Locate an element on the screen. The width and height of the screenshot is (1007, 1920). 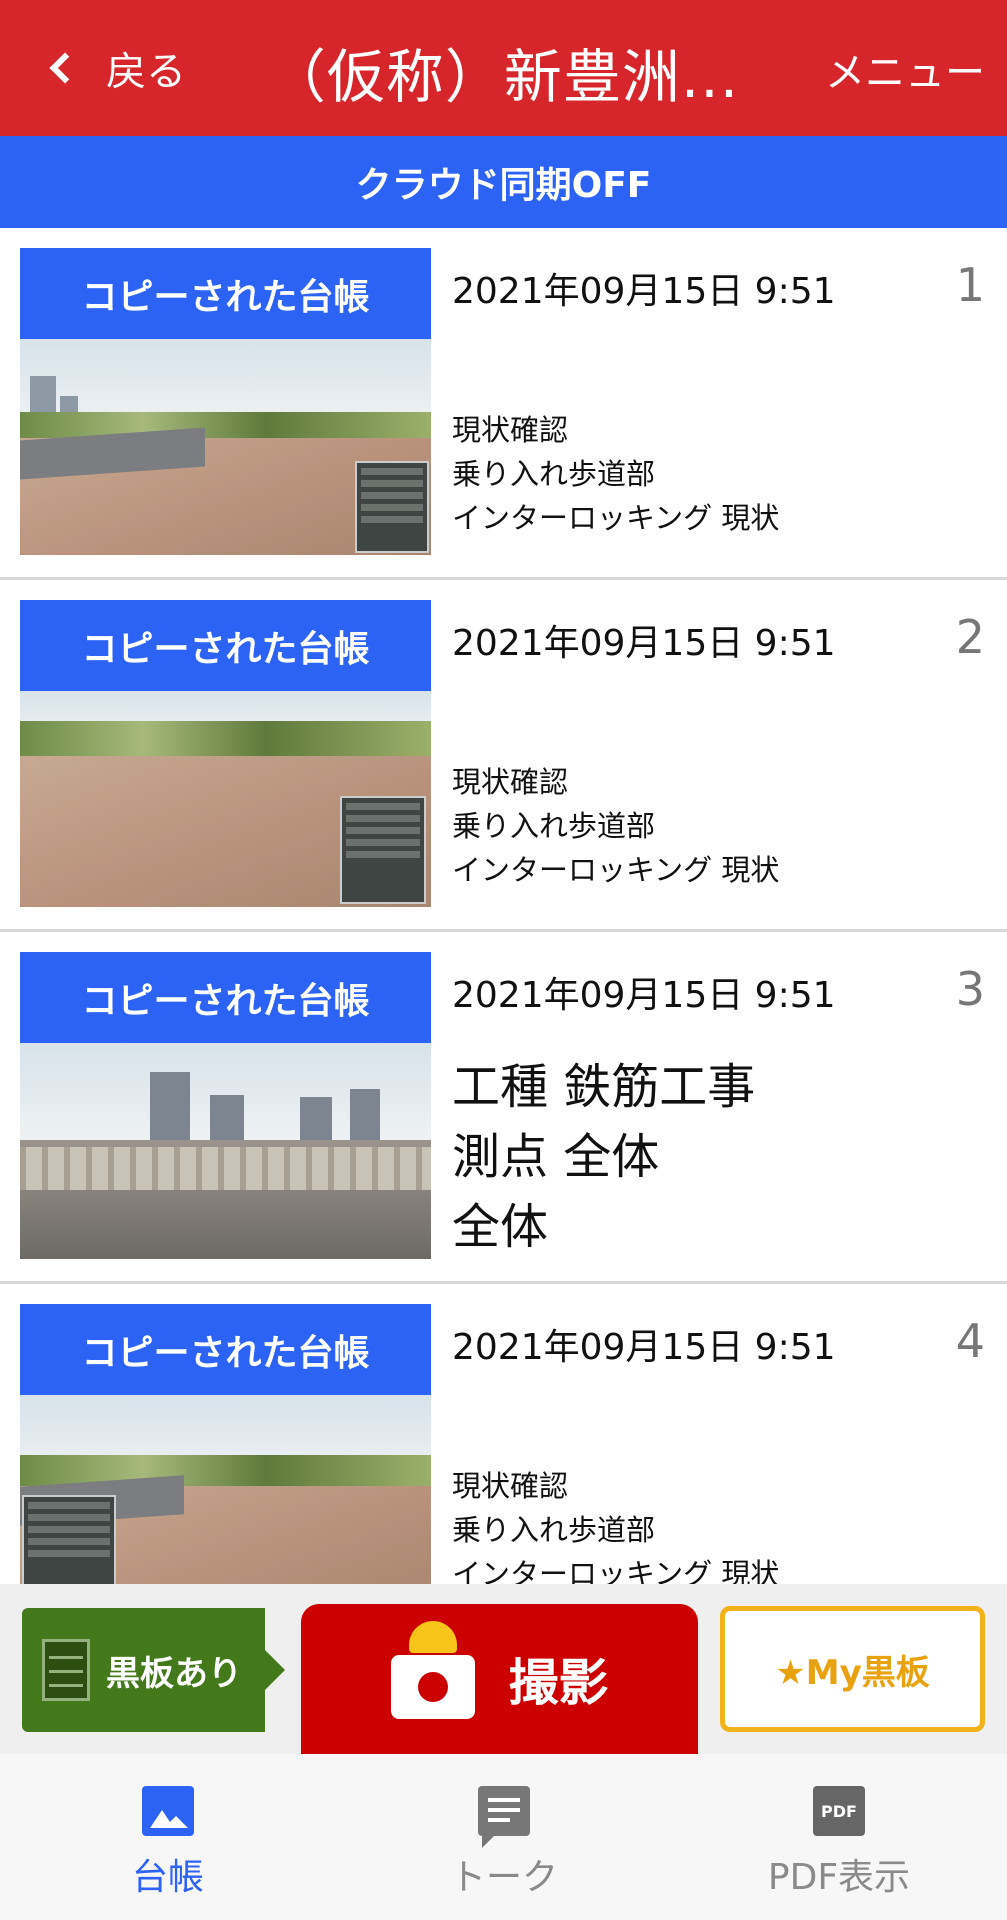
tab-label: 台帳 is located at coordinates (167, 1877).